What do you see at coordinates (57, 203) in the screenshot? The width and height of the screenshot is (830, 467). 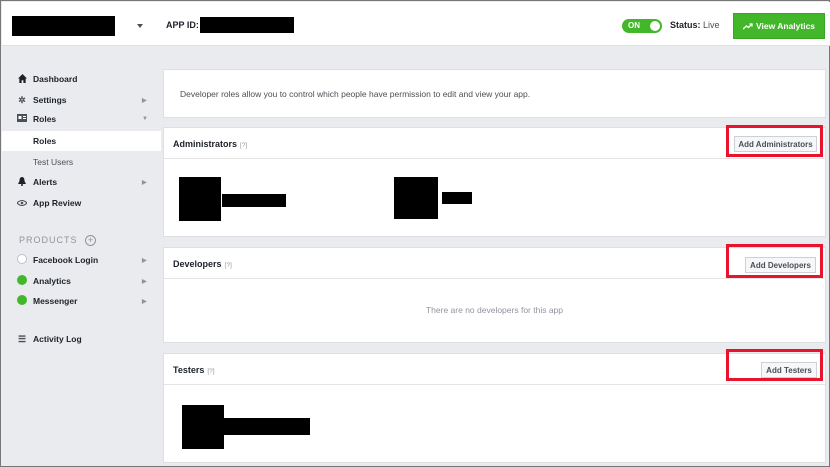 I see `sidebar-item-label: App Review` at bounding box center [57, 203].